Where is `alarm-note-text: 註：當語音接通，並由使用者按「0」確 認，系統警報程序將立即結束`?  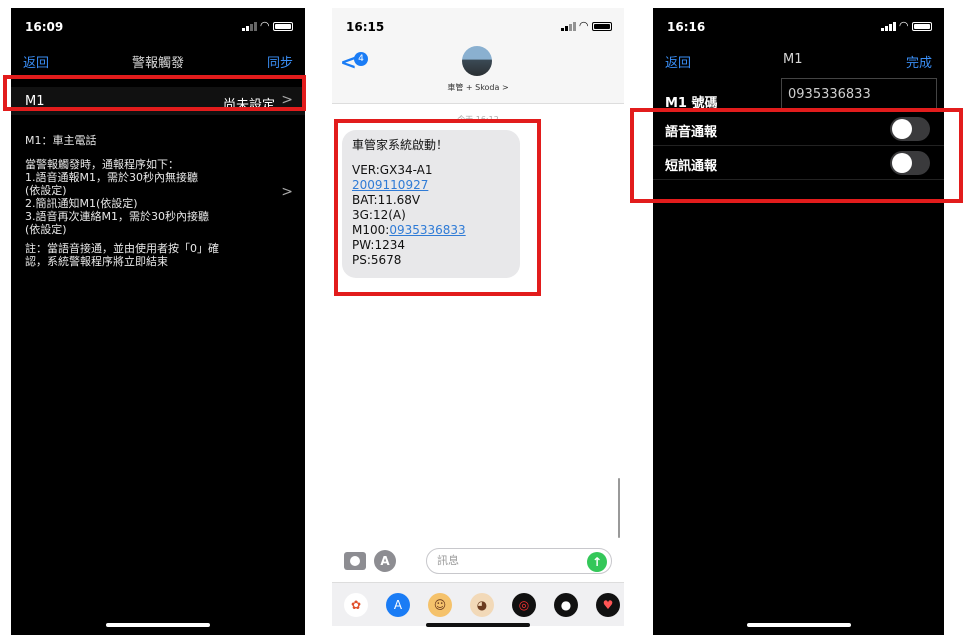
alarm-note-text: 註：當語音接通，並由使用者按「0」確 認，系統警報程序將立即結束 is located at coordinates (122, 255).